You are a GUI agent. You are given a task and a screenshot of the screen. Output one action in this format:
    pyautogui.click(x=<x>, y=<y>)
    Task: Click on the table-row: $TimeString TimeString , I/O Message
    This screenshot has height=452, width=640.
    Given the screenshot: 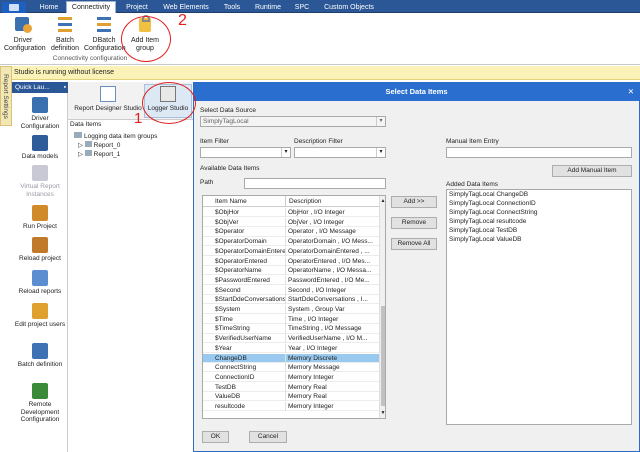 What is the action you would take?
    pyautogui.click(x=291, y=329)
    